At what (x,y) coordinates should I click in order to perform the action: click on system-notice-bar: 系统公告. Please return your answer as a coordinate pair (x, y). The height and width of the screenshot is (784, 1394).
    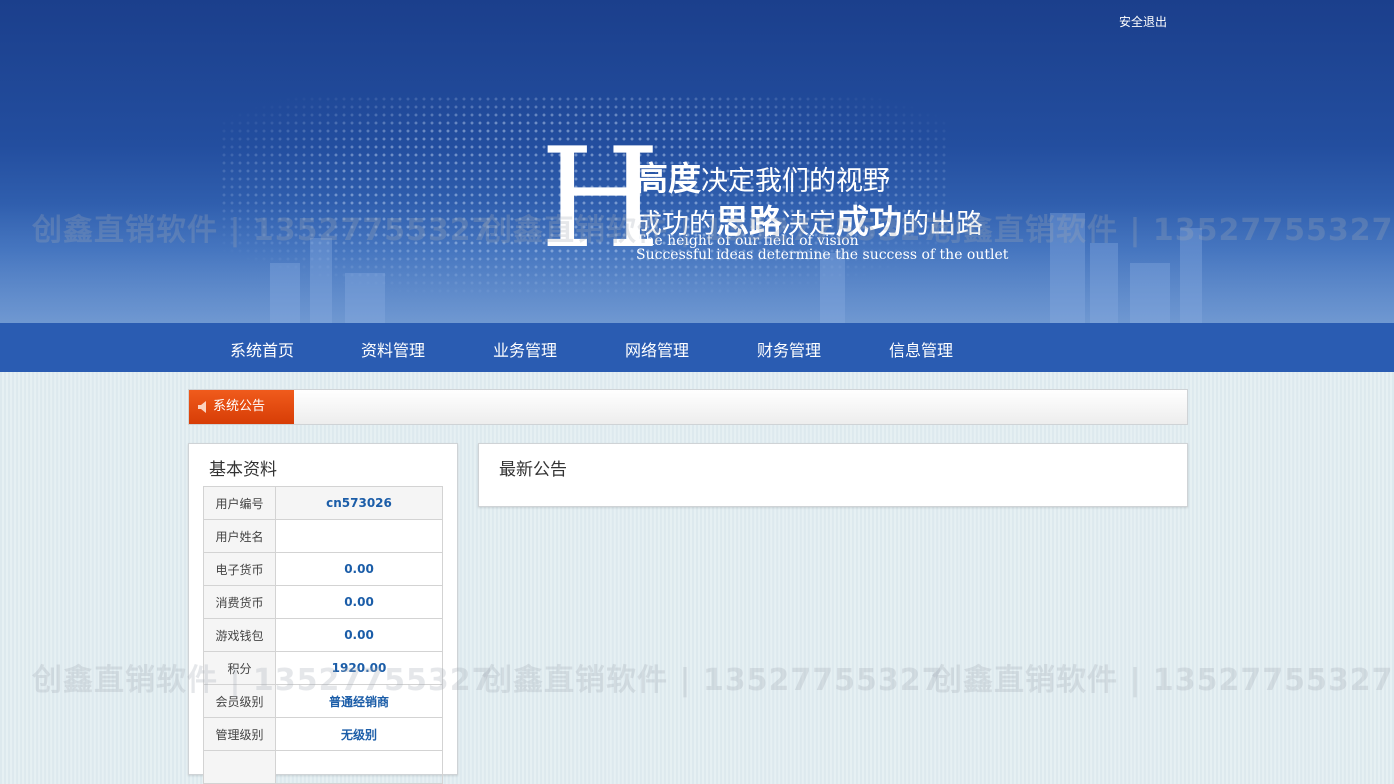
    Looking at the image, I should click on (688, 407).